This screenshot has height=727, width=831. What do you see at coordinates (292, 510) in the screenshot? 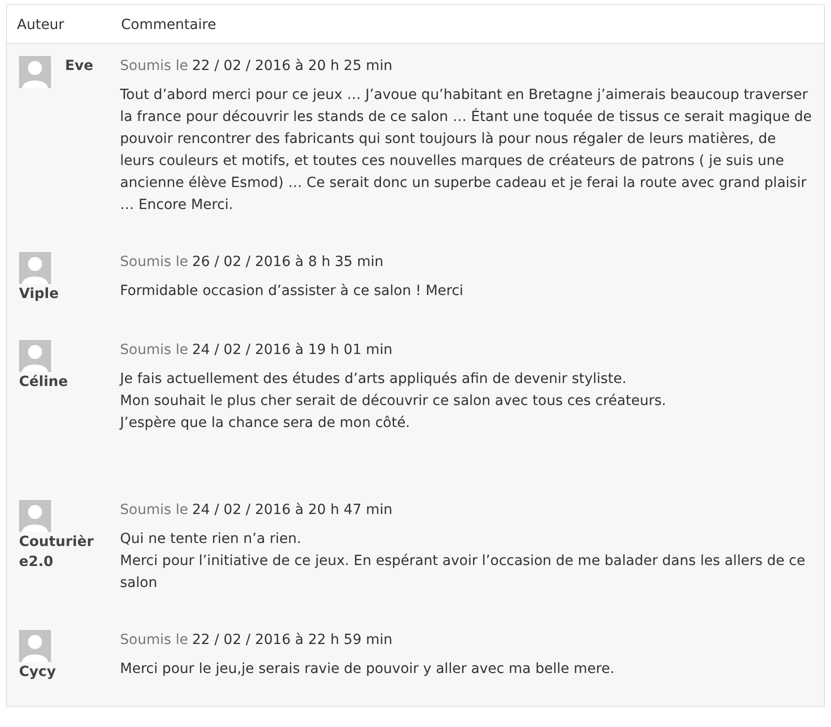
I see `comment-date: 24 / 02 / 2016 à 20 h 47 min` at bounding box center [292, 510].